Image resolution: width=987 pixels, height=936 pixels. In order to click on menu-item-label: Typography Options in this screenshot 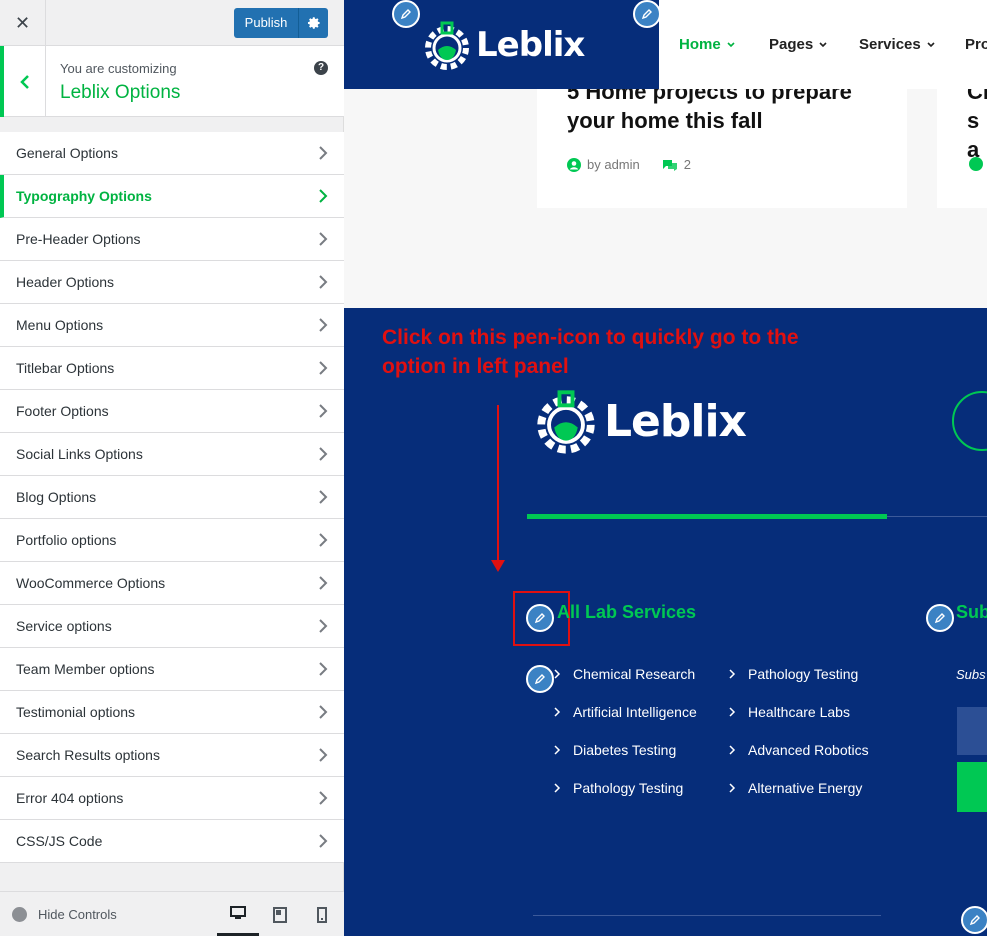, I will do `click(84, 196)`.